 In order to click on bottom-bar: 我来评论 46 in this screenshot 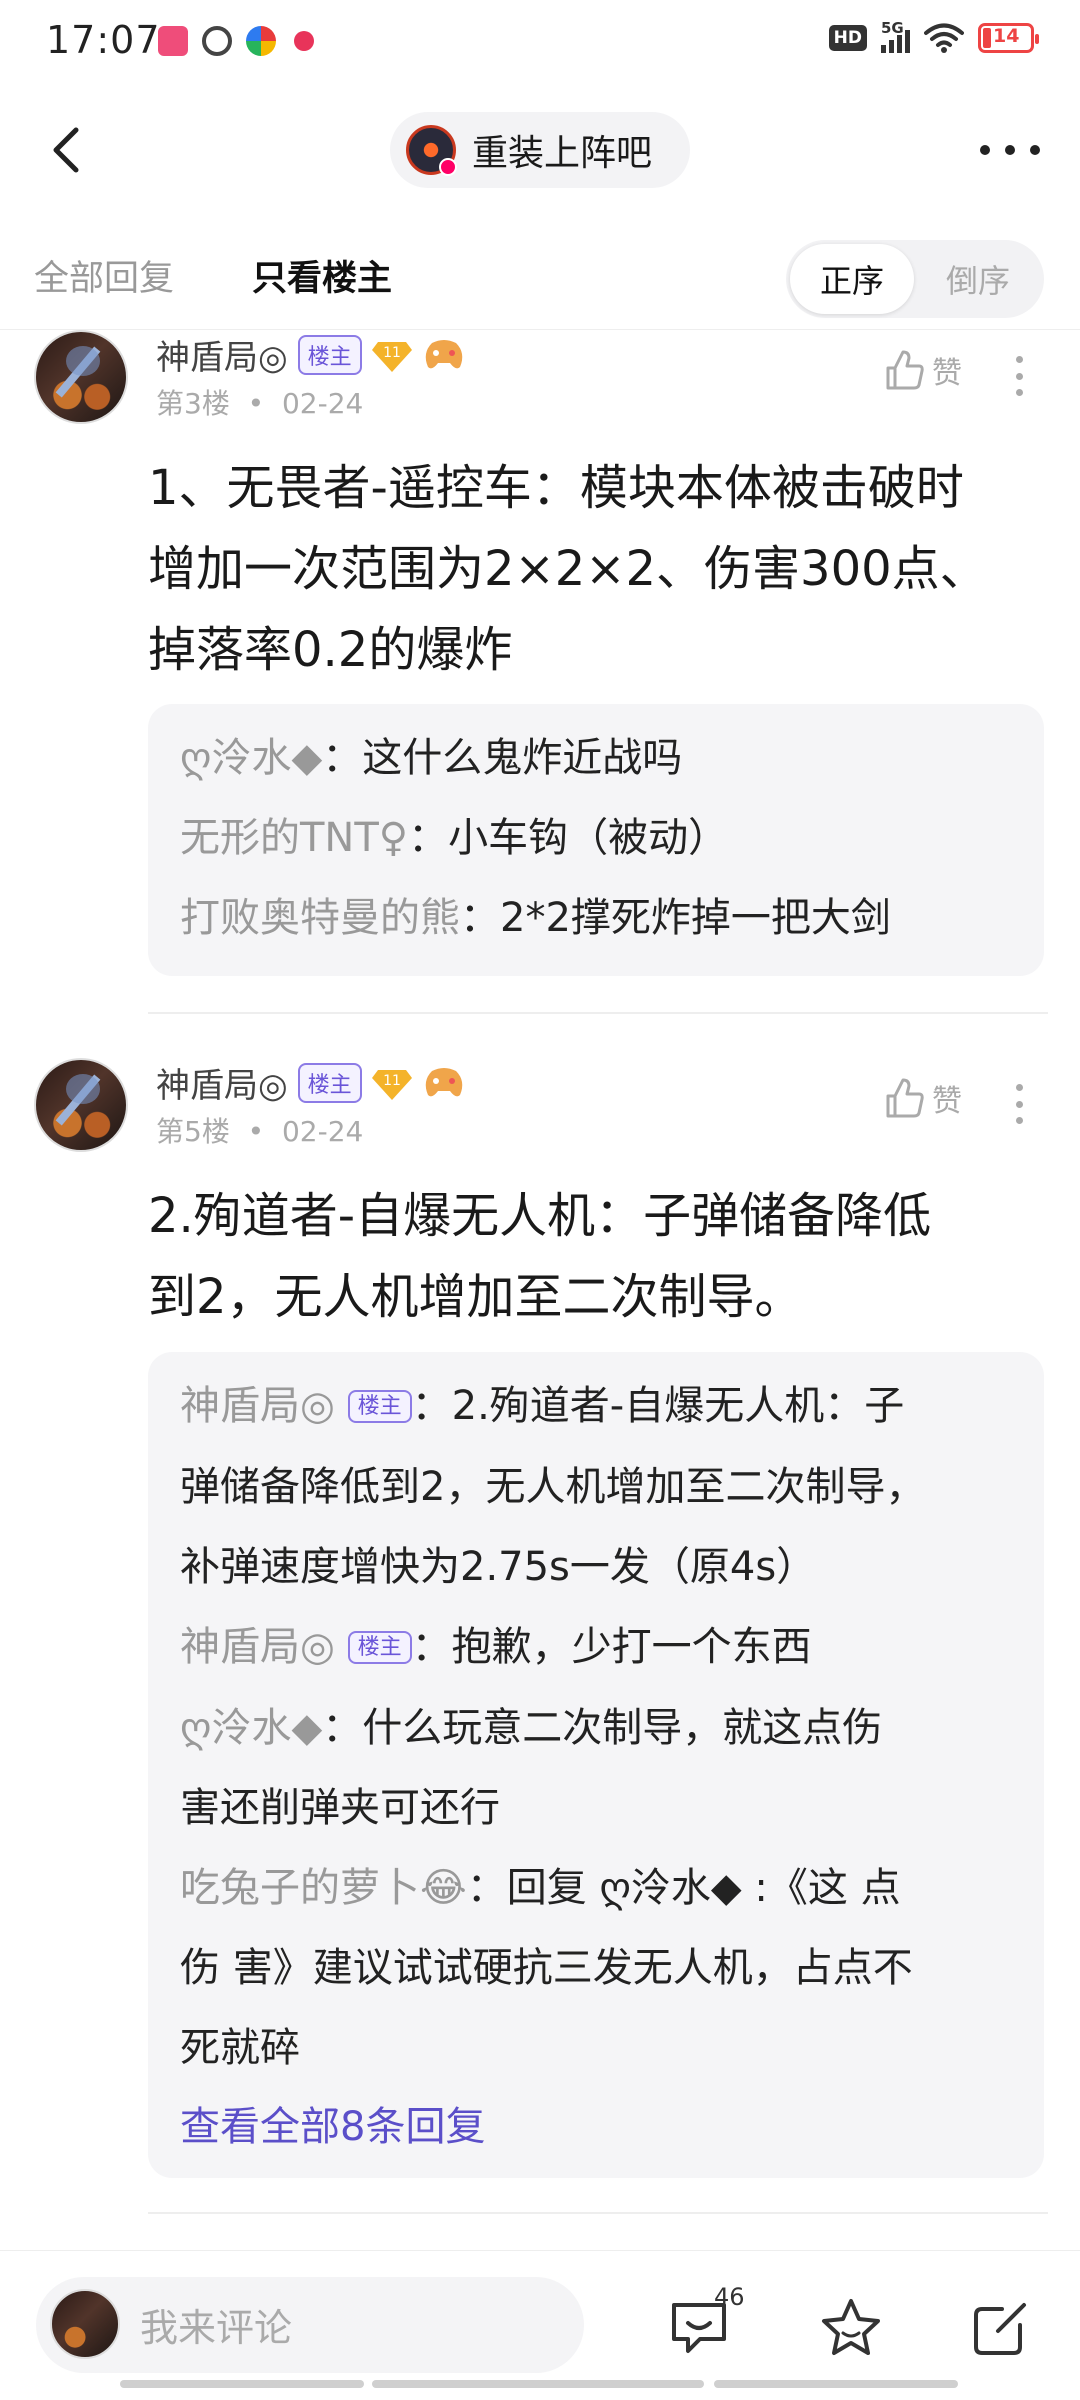, I will do `click(540, 2325)`.